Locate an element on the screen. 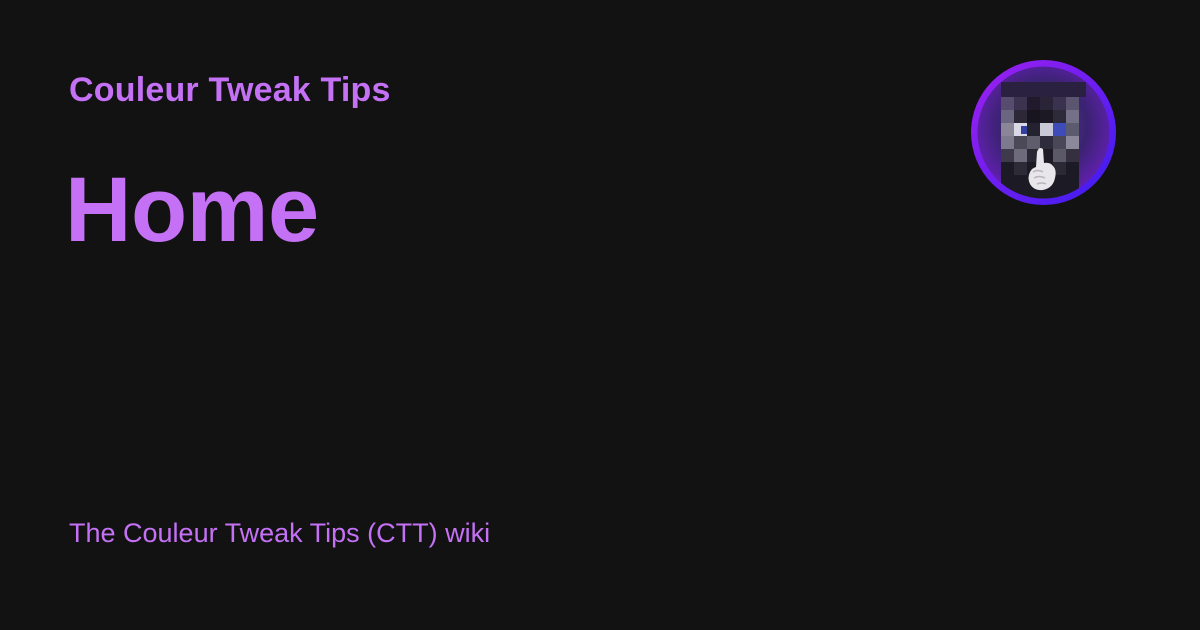 The height and width of the screenshot is (630, 1200). site-logo is located at coordinates (1043, 132).